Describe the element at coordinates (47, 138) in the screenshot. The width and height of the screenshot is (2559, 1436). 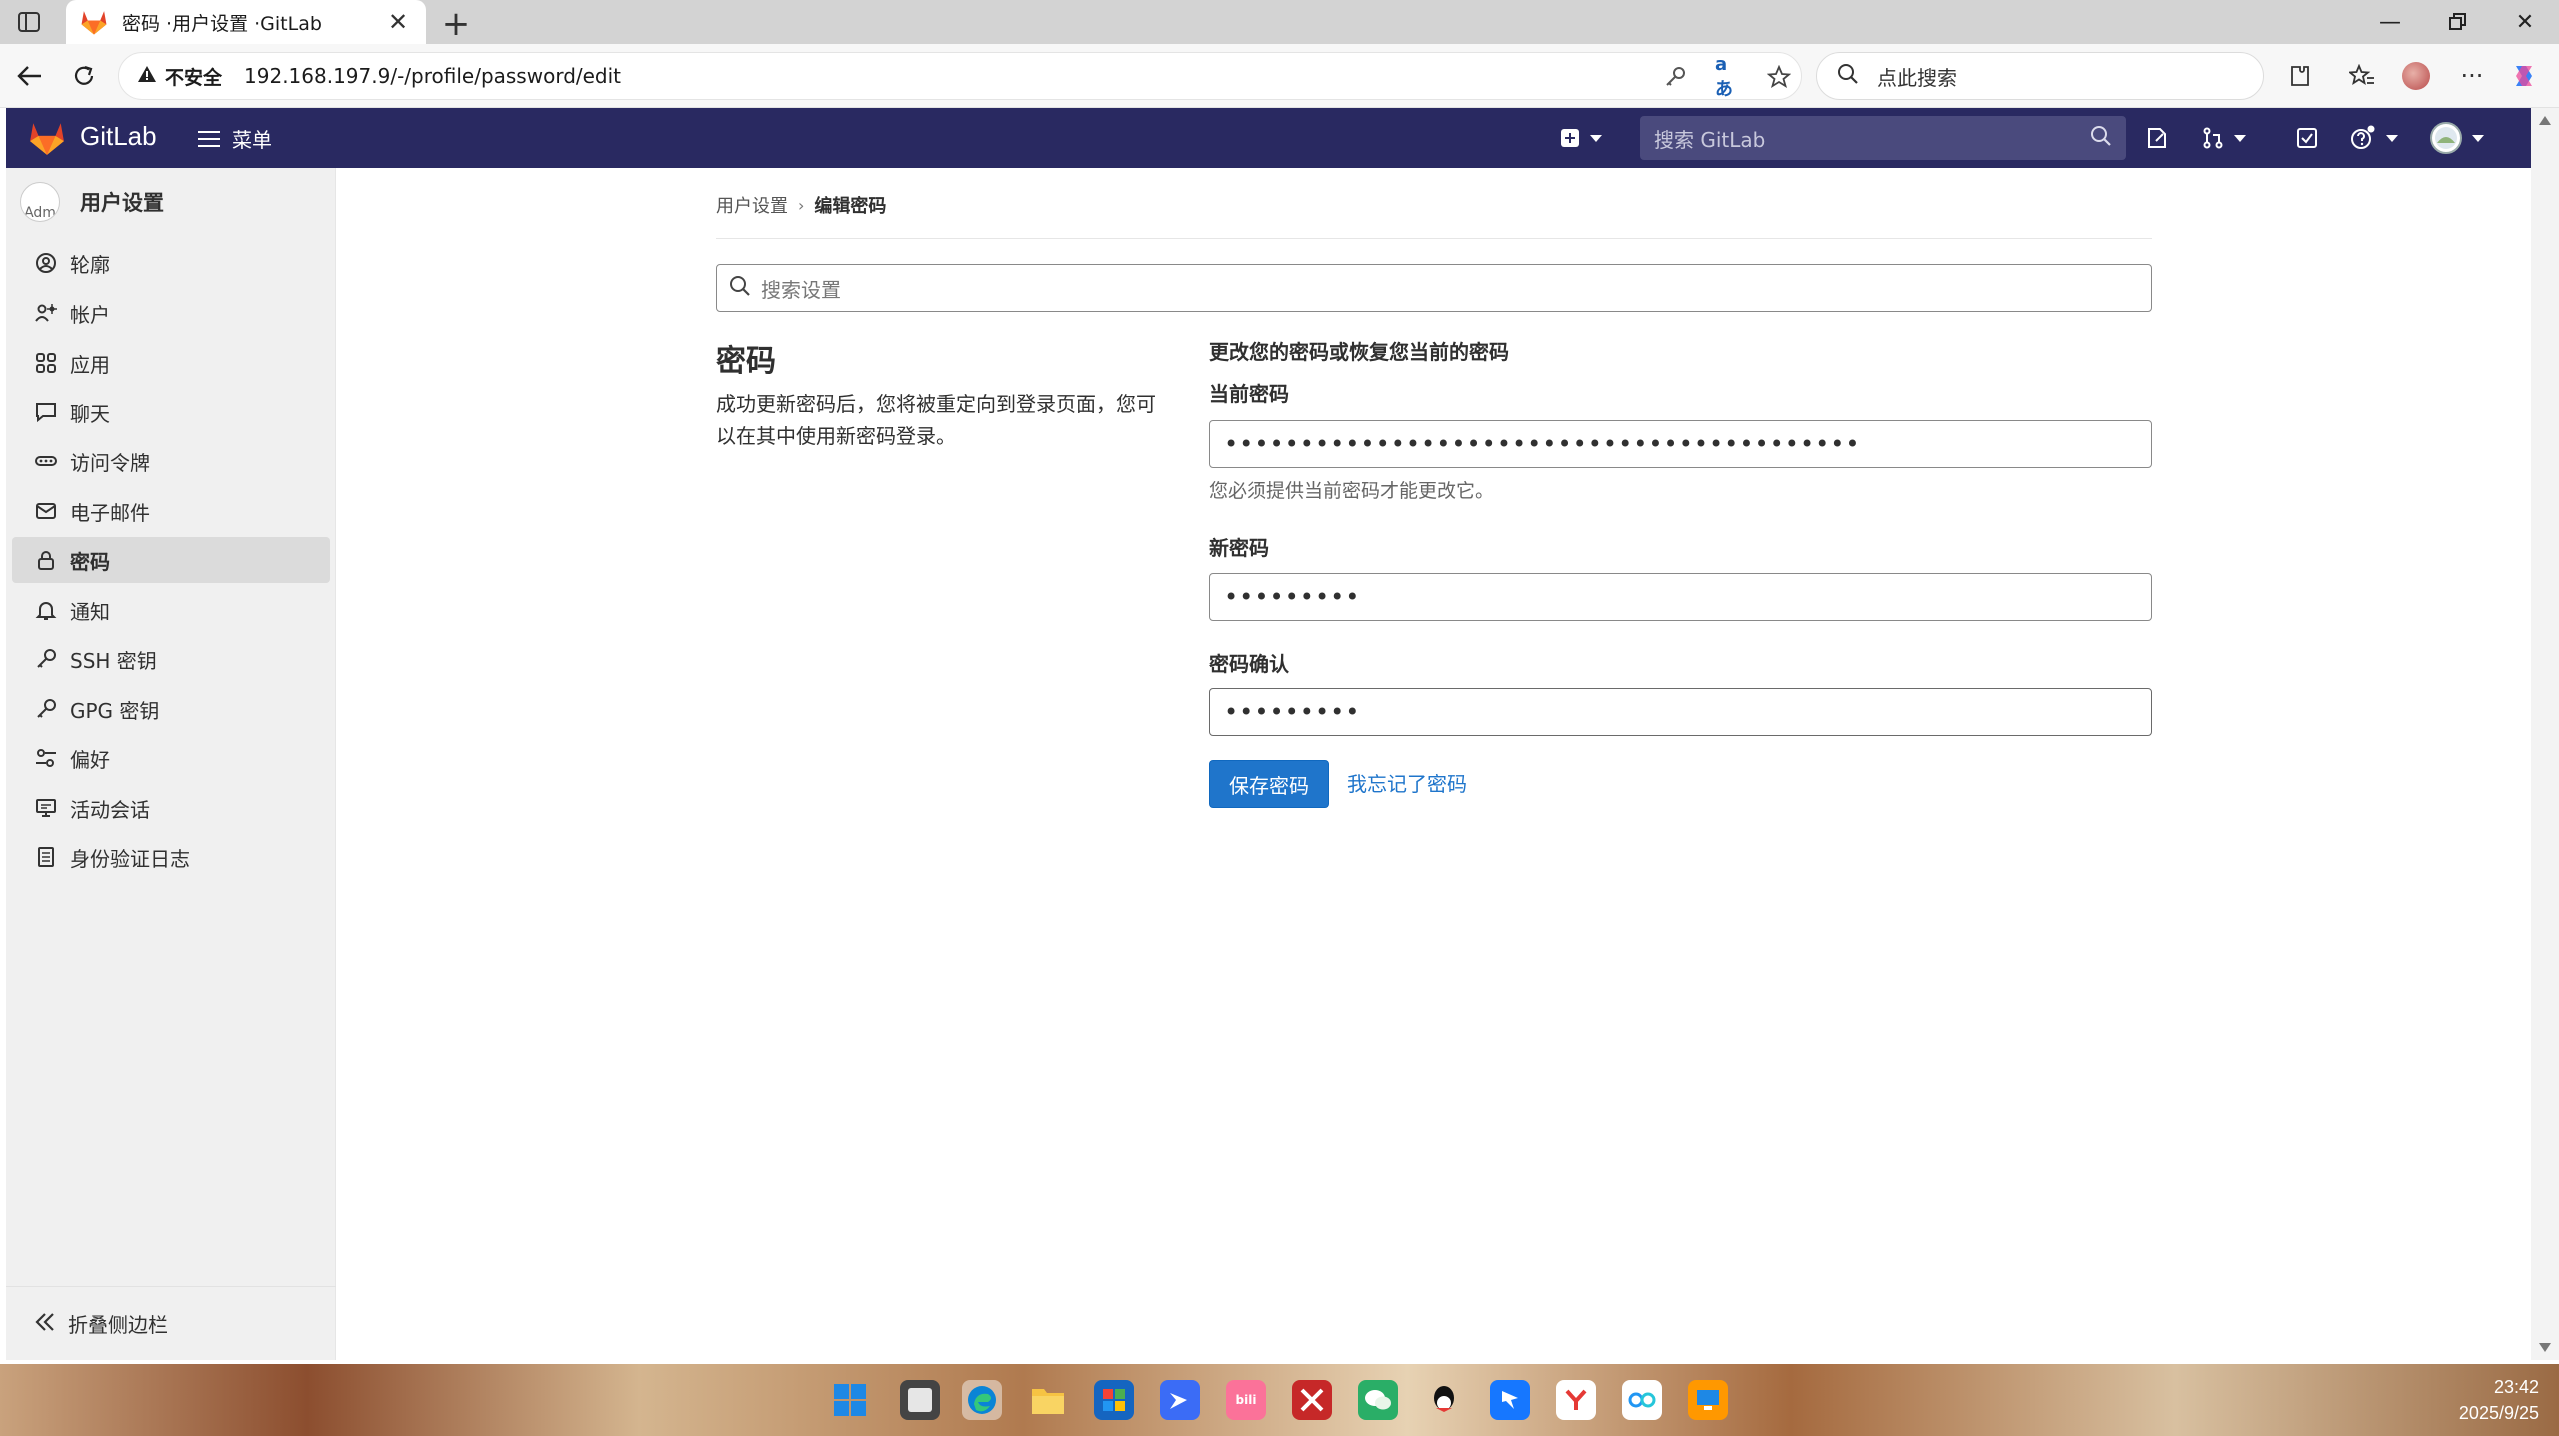
I see `gitlab-logo-icon` at that location.